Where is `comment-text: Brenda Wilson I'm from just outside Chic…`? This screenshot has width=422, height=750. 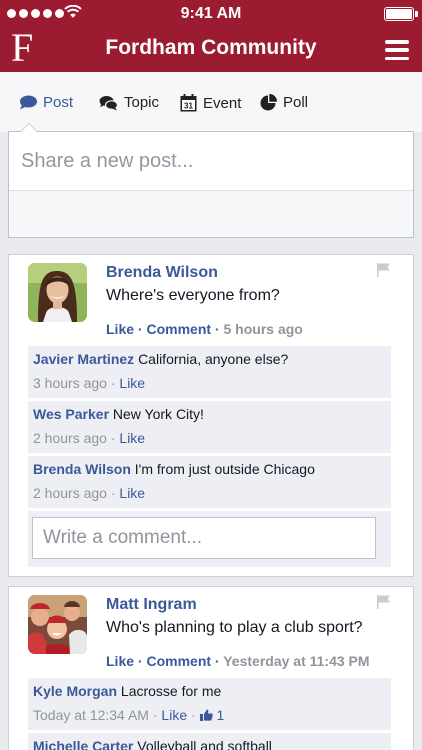
comment-text: Brenda Wilson I'm from just outside Chic… is located at coordinates (174, 469).